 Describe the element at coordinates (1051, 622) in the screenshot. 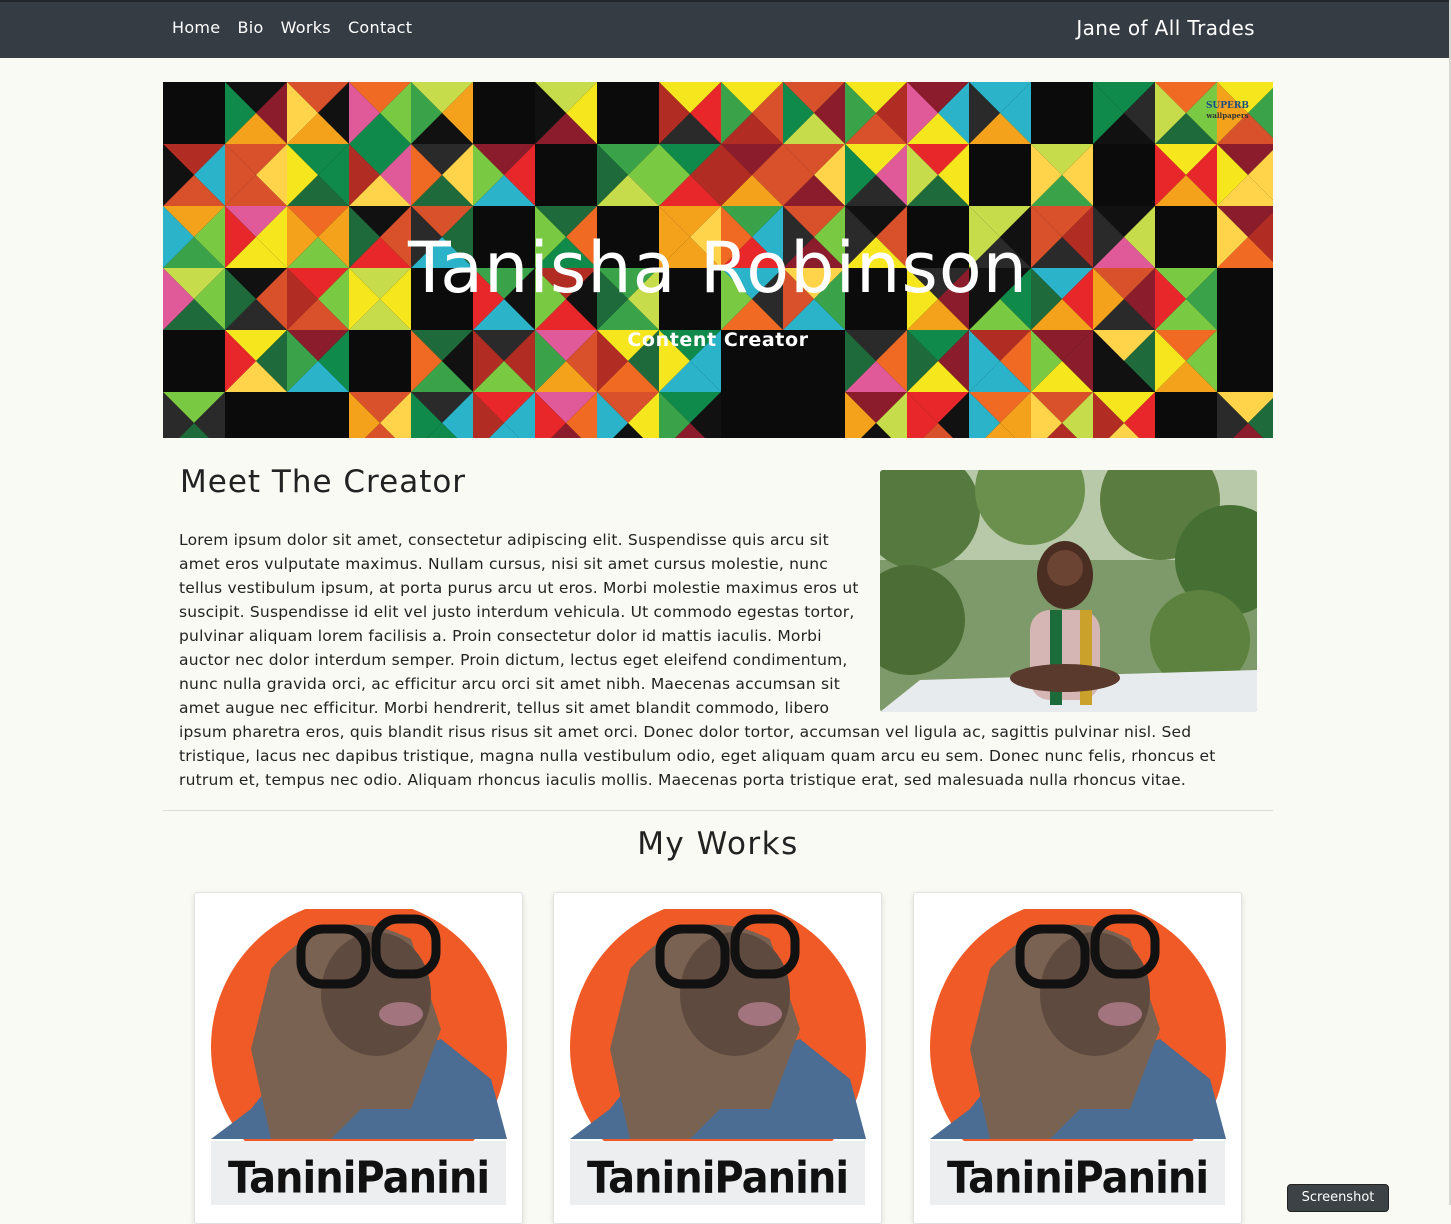

I see `photo-float-spacer` at that location.